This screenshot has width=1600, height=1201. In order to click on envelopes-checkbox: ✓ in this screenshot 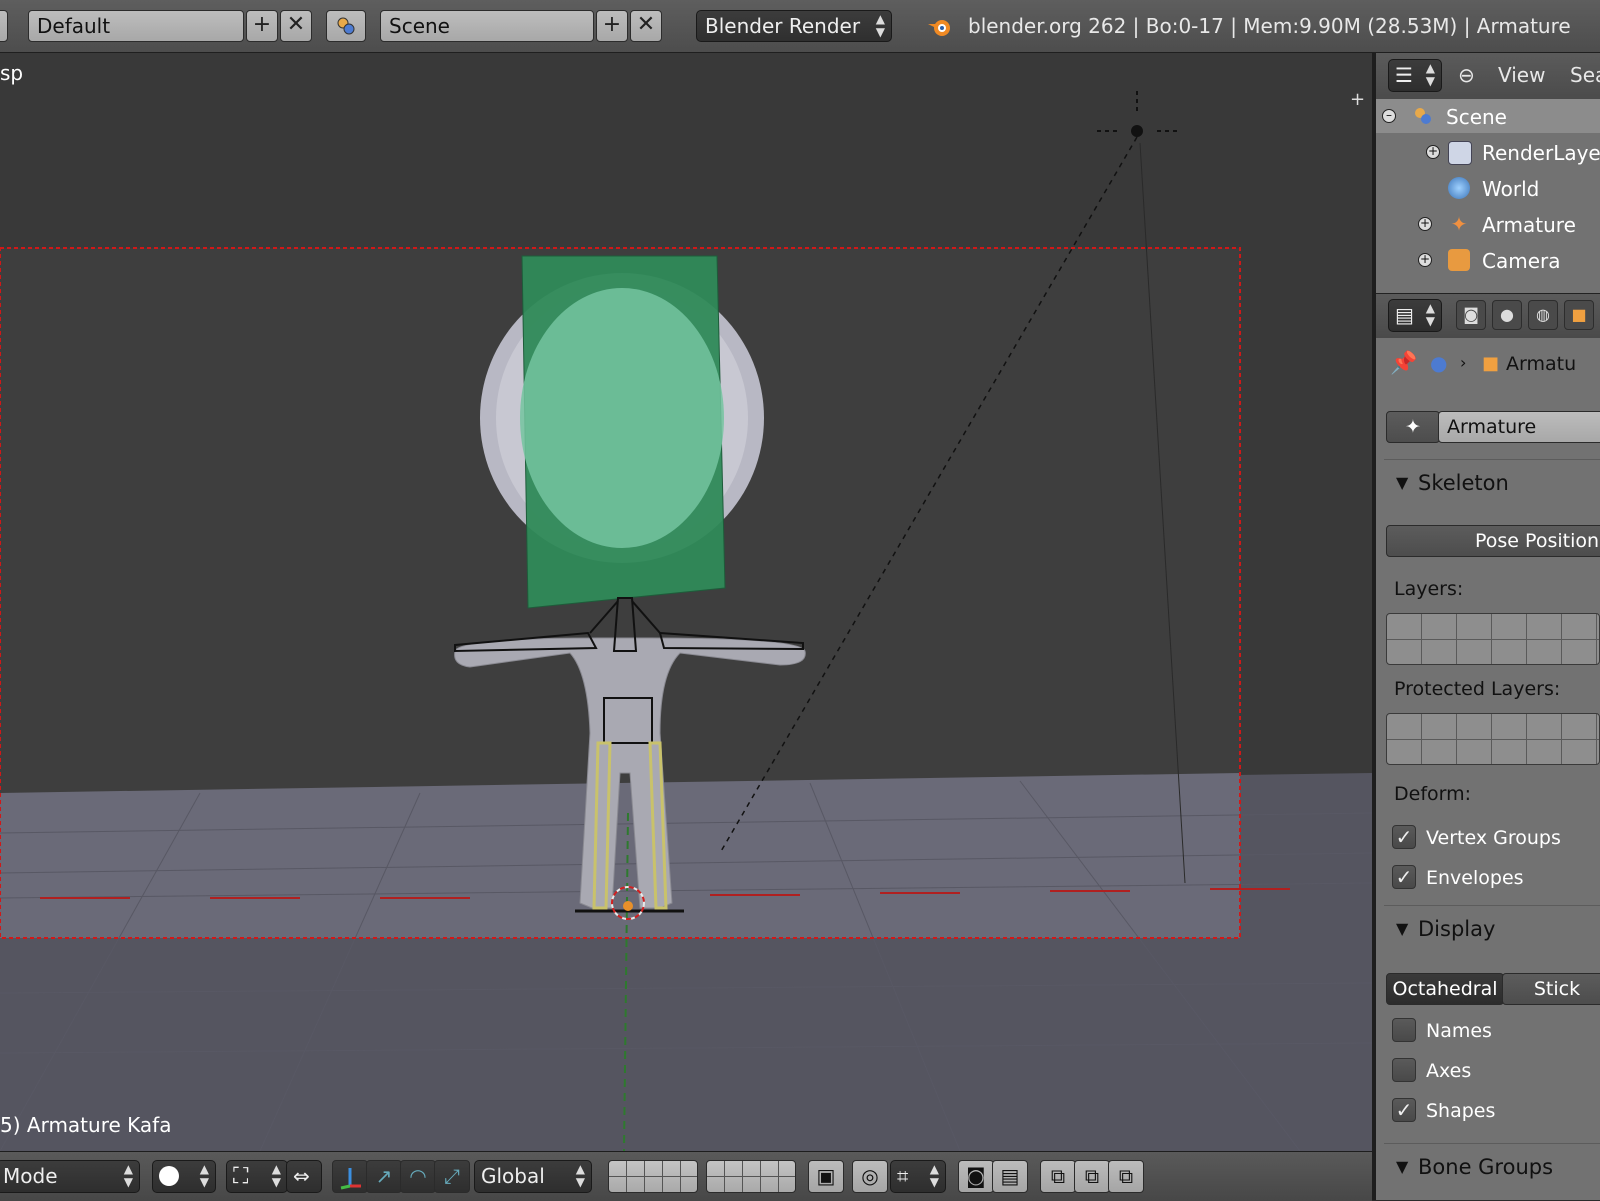, I will do `click(1404, 877)`.